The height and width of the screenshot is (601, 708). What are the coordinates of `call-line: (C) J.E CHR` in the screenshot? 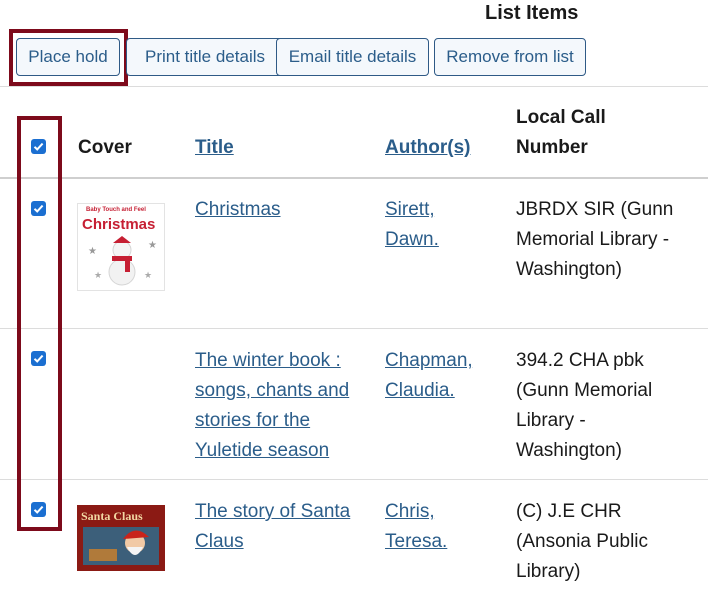 It's located at (569, 511).